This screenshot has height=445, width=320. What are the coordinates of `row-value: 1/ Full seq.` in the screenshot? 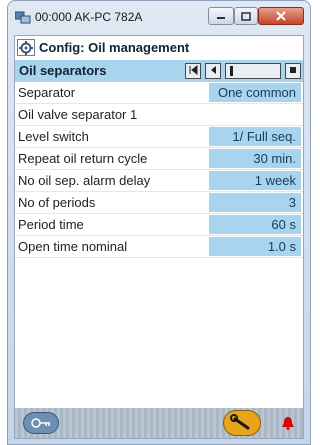 It's located at (255, 136).